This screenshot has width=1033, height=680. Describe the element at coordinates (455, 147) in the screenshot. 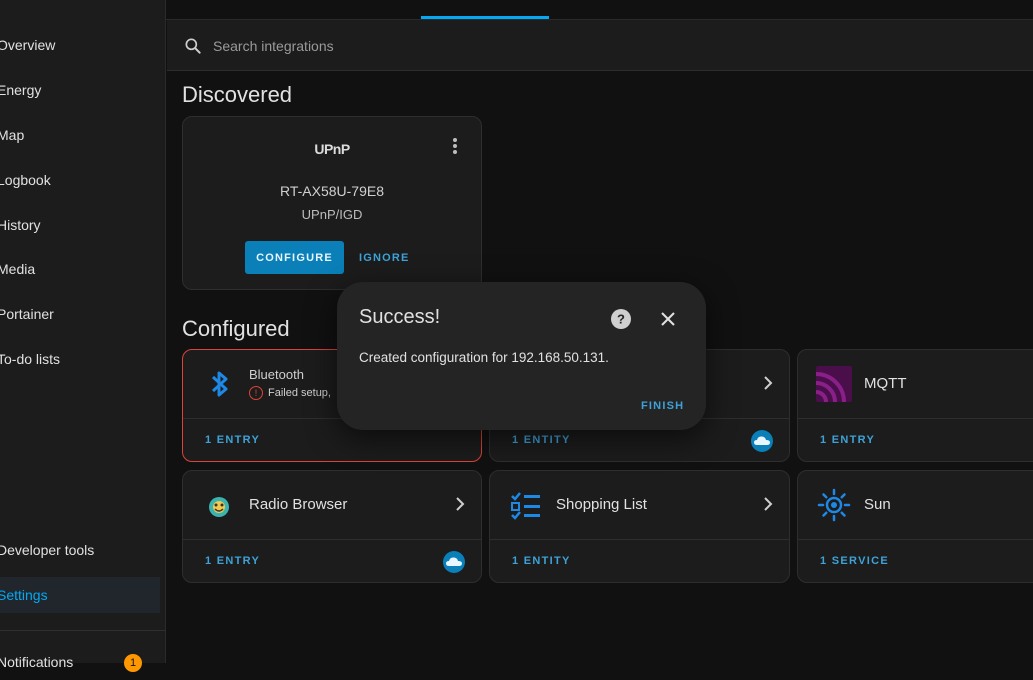

I see `overflow-menu-icon` at that location.